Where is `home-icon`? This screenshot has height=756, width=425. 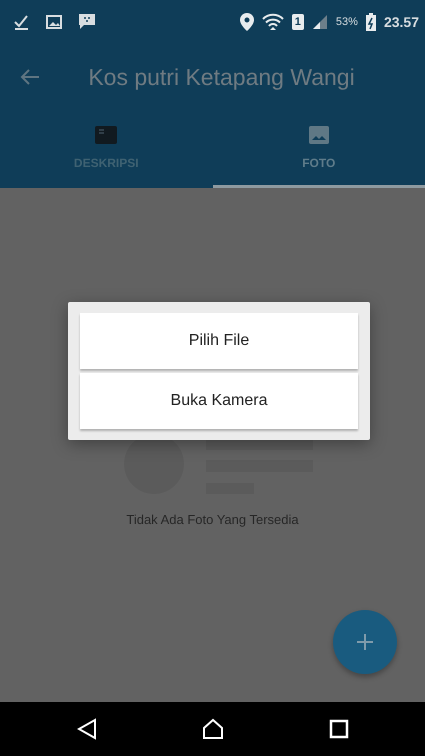 home-icon is located at coordinates (213, 729).